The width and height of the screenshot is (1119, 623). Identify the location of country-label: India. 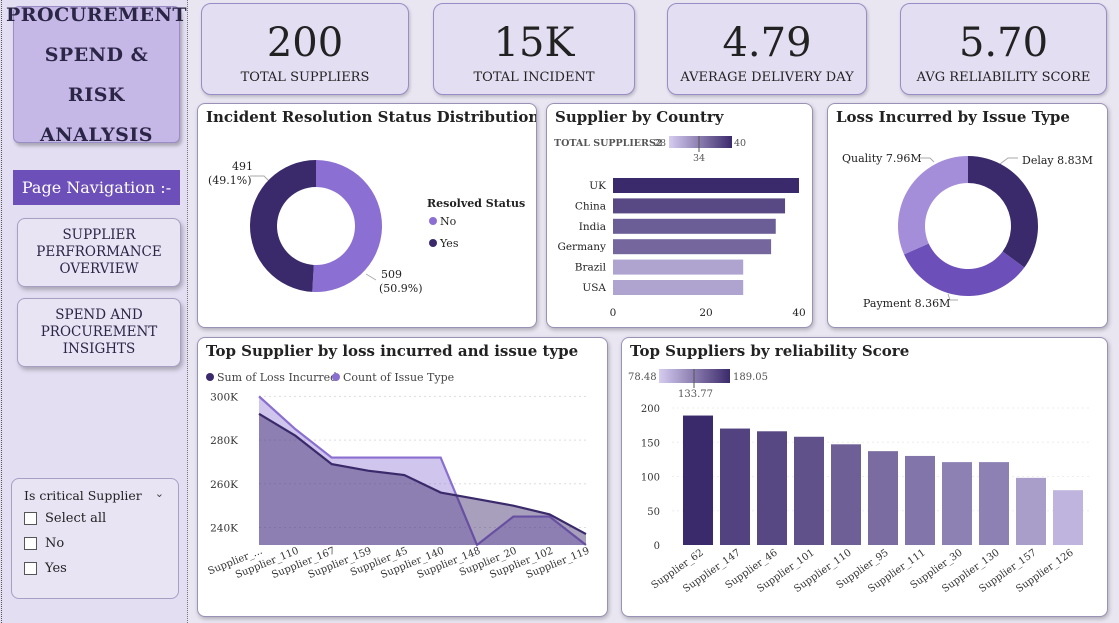
(592, 227).